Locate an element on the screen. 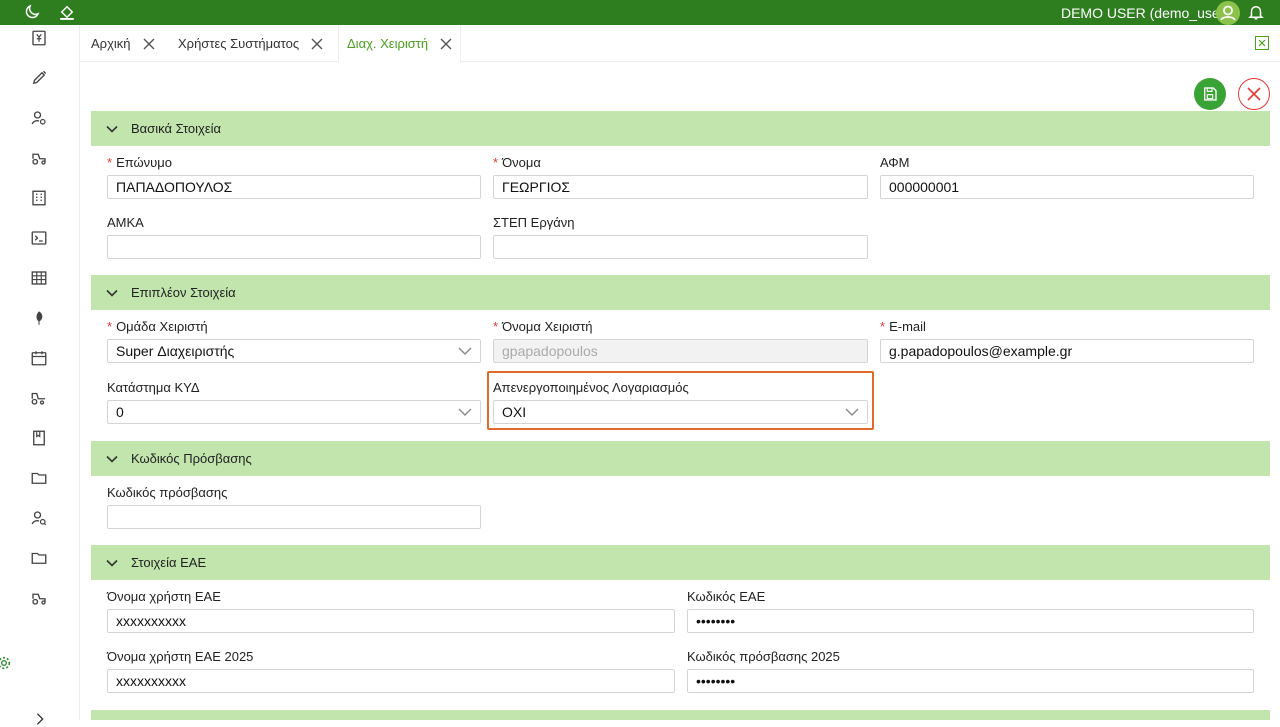  surname-field: ΠΑΠΑΔΟΠΟΥΛΟΣ is located at coordinates (294, 187).